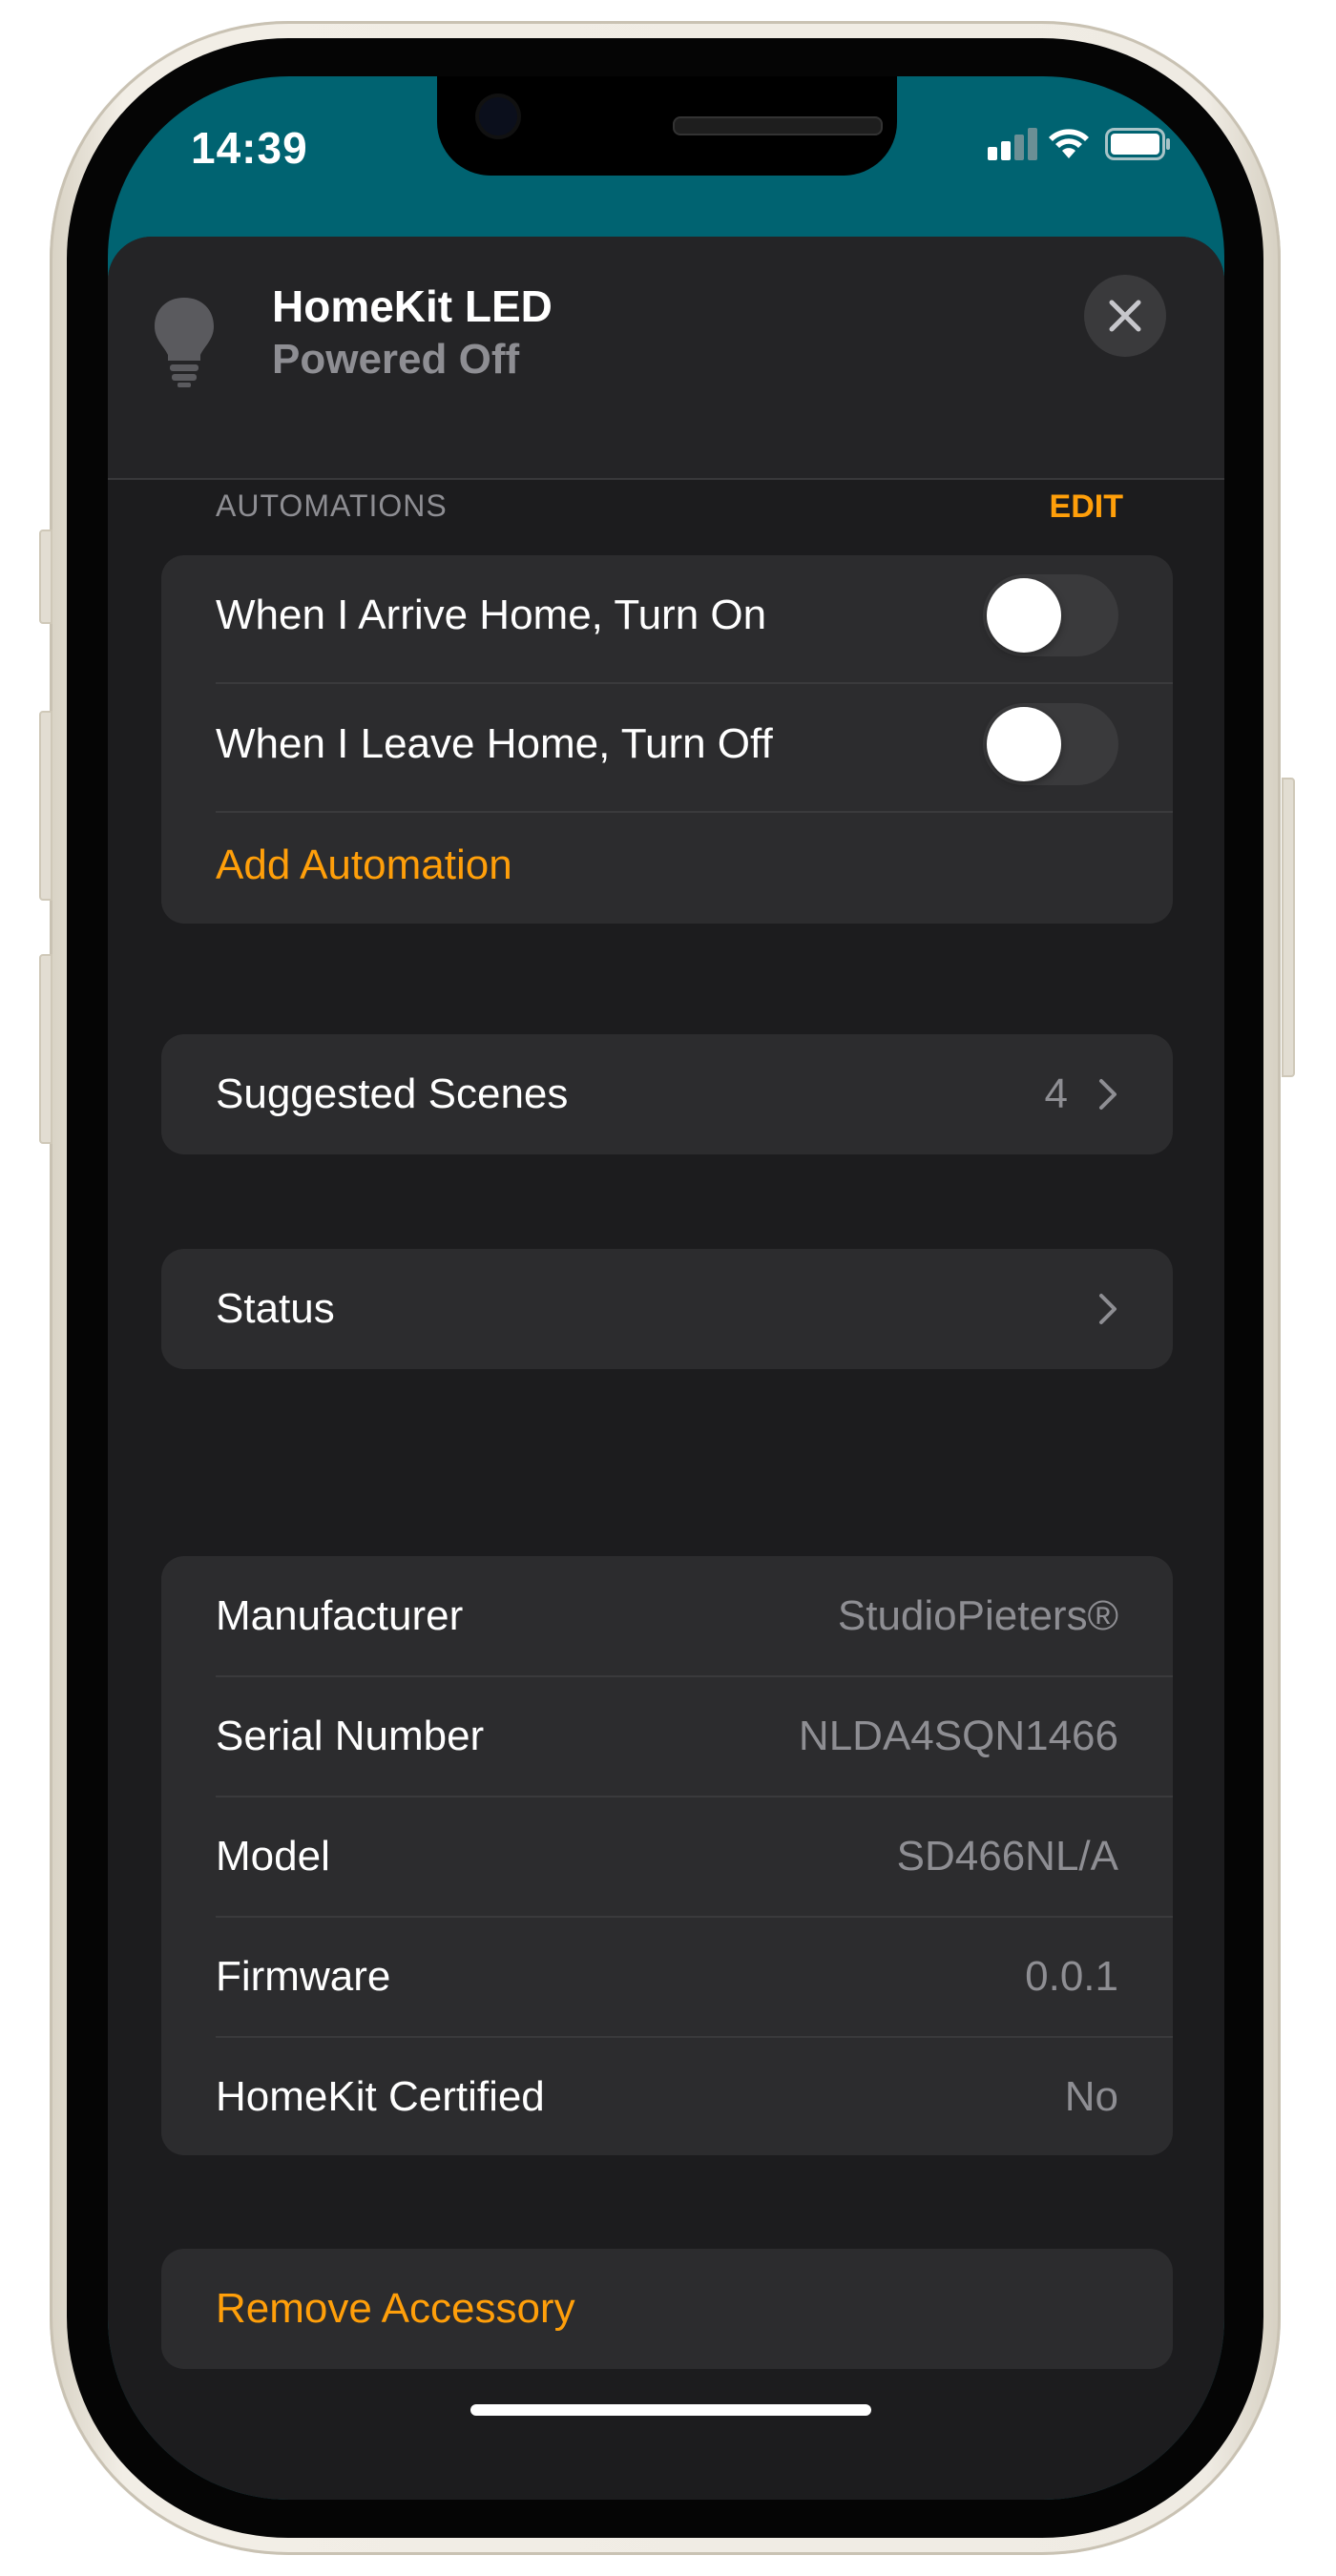 The height and width of the screenshot is (2576, 1336). I want to click on info-value: SD466NL/A, so click(1007, 1856).